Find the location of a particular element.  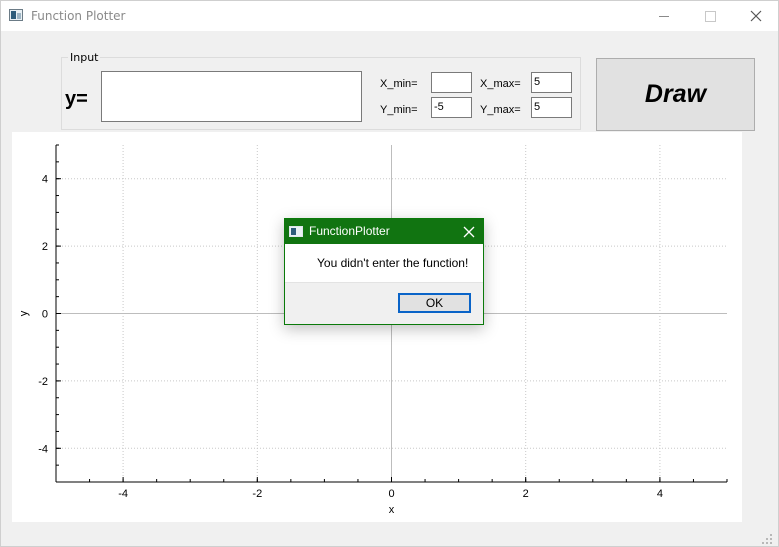

x-tick-label: 2 is located at coordinates (526, 494).